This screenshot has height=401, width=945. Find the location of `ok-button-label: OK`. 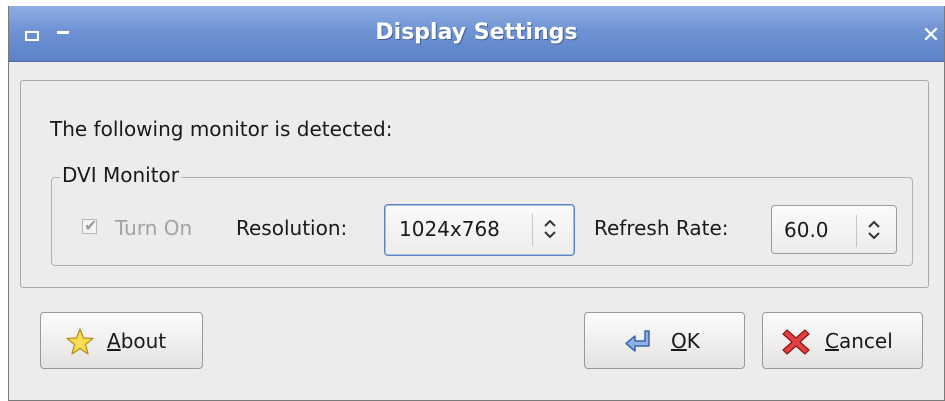

ok-button-label: OK is located at coordinates (685, 341).